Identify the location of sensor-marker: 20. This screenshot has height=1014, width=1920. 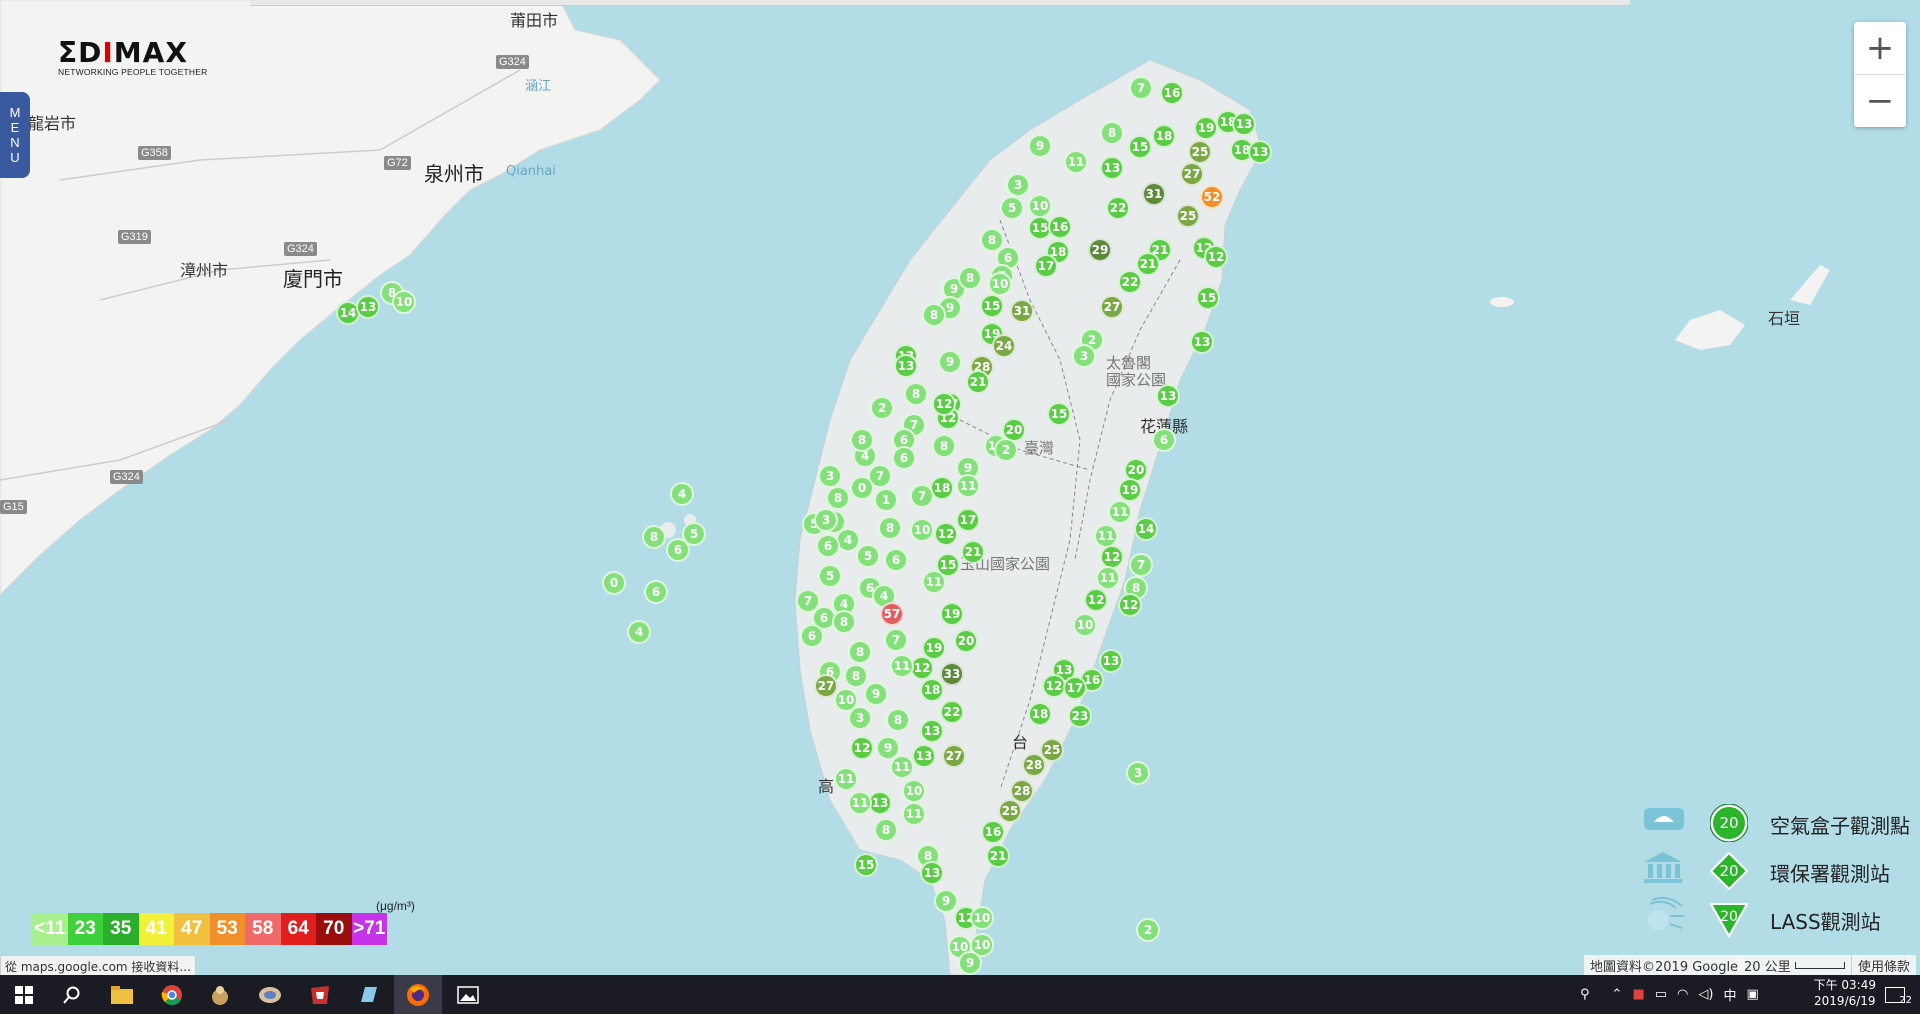
(966, 641).